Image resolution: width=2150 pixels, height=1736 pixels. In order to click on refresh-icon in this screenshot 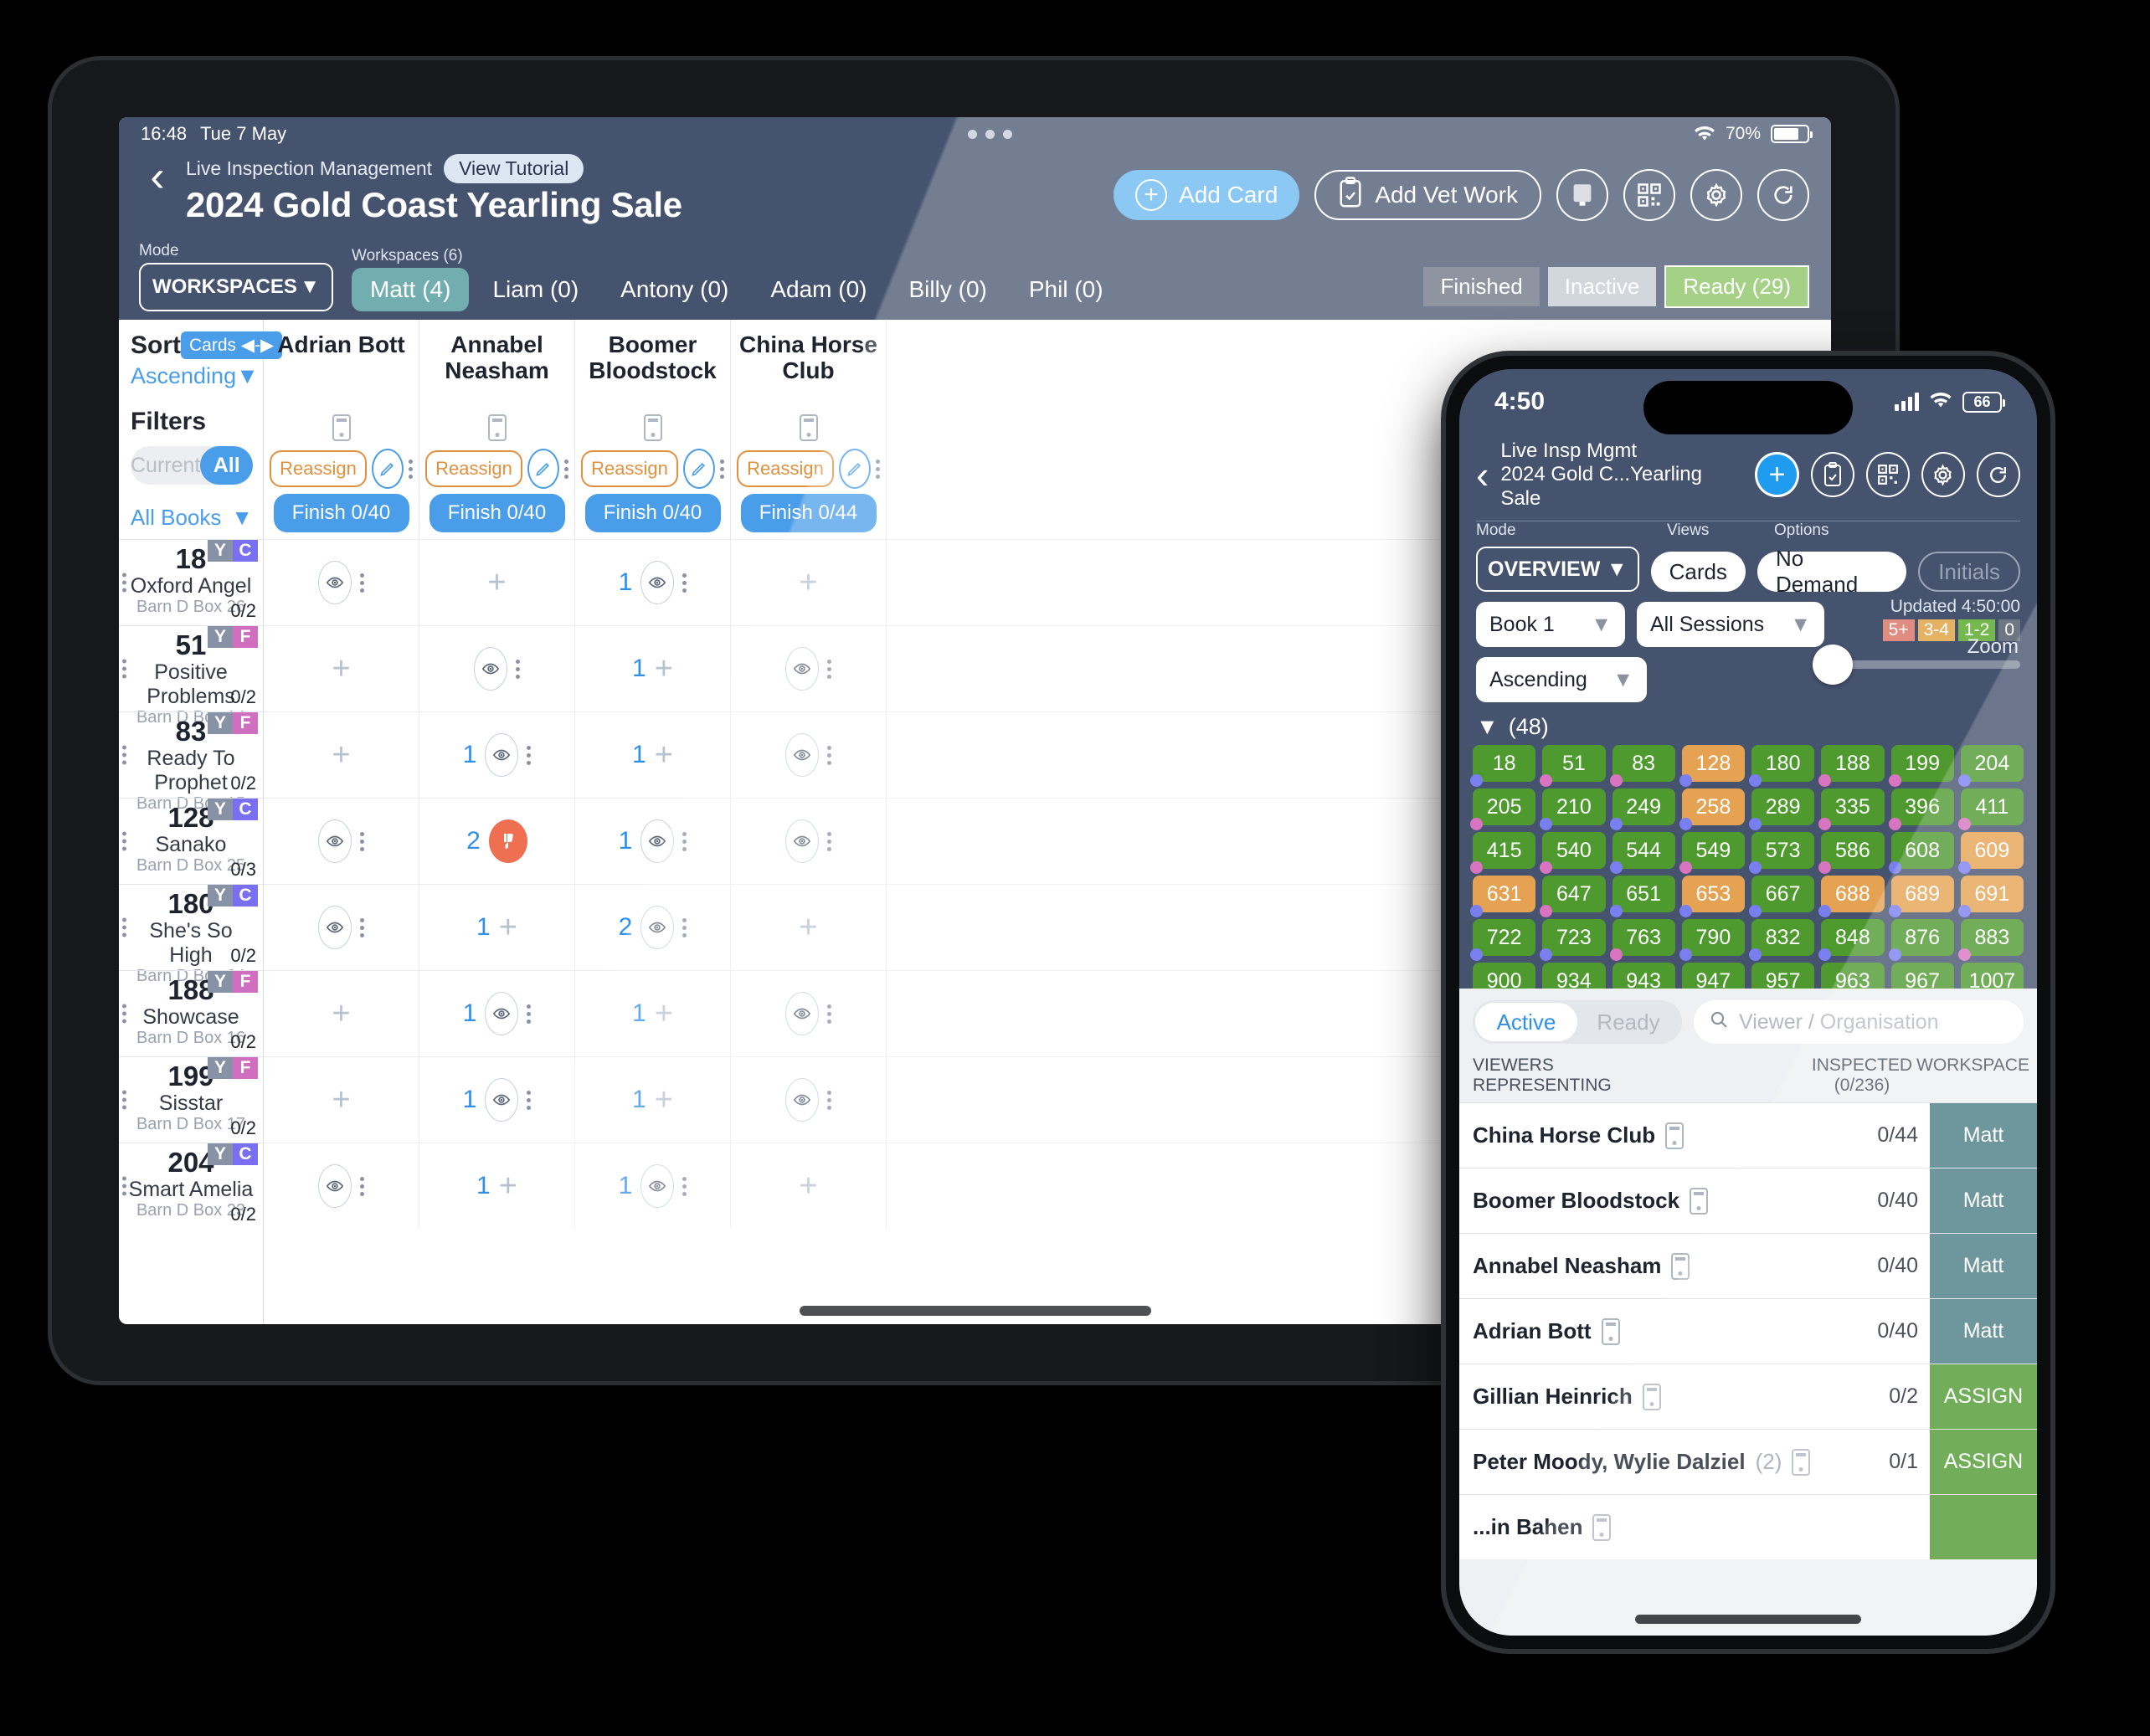, I will do `click(1783, 195)`.